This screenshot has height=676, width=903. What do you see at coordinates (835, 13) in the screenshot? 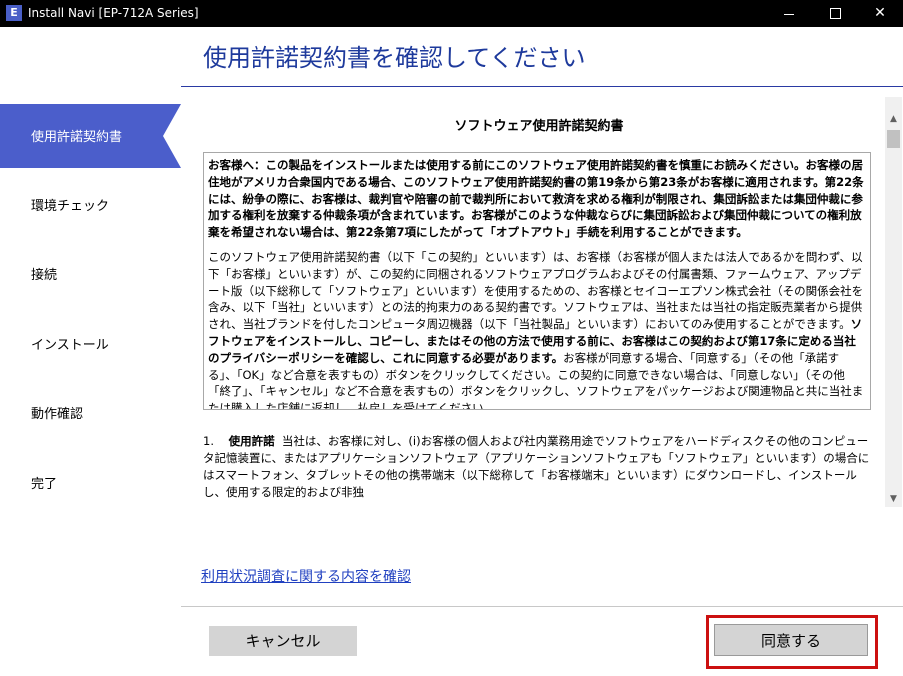
I see `maximize-button` at bounding box center [835, 13].